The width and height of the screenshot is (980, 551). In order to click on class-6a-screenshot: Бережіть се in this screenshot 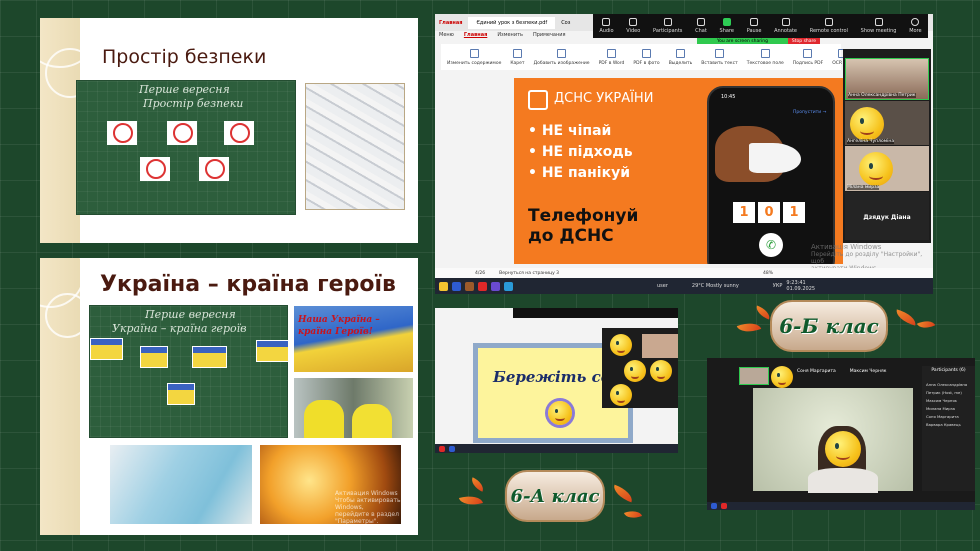, I will do `click(556, 380)`.